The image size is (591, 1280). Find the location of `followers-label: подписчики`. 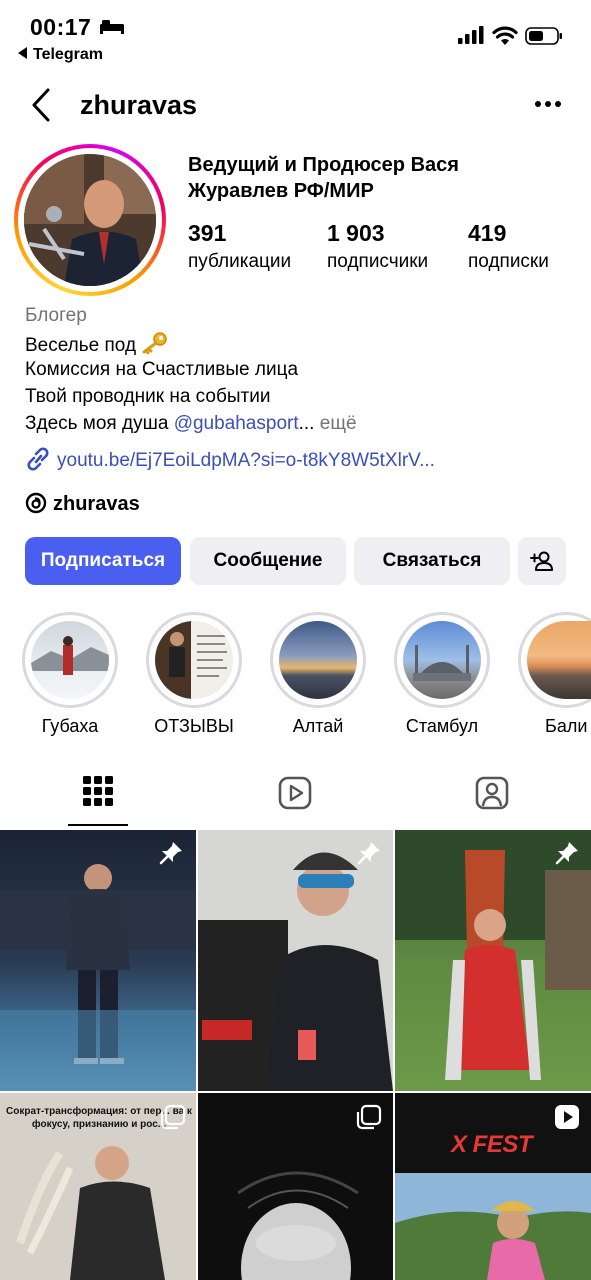

followers-label: подписчики is located at coordinates (378, 261).